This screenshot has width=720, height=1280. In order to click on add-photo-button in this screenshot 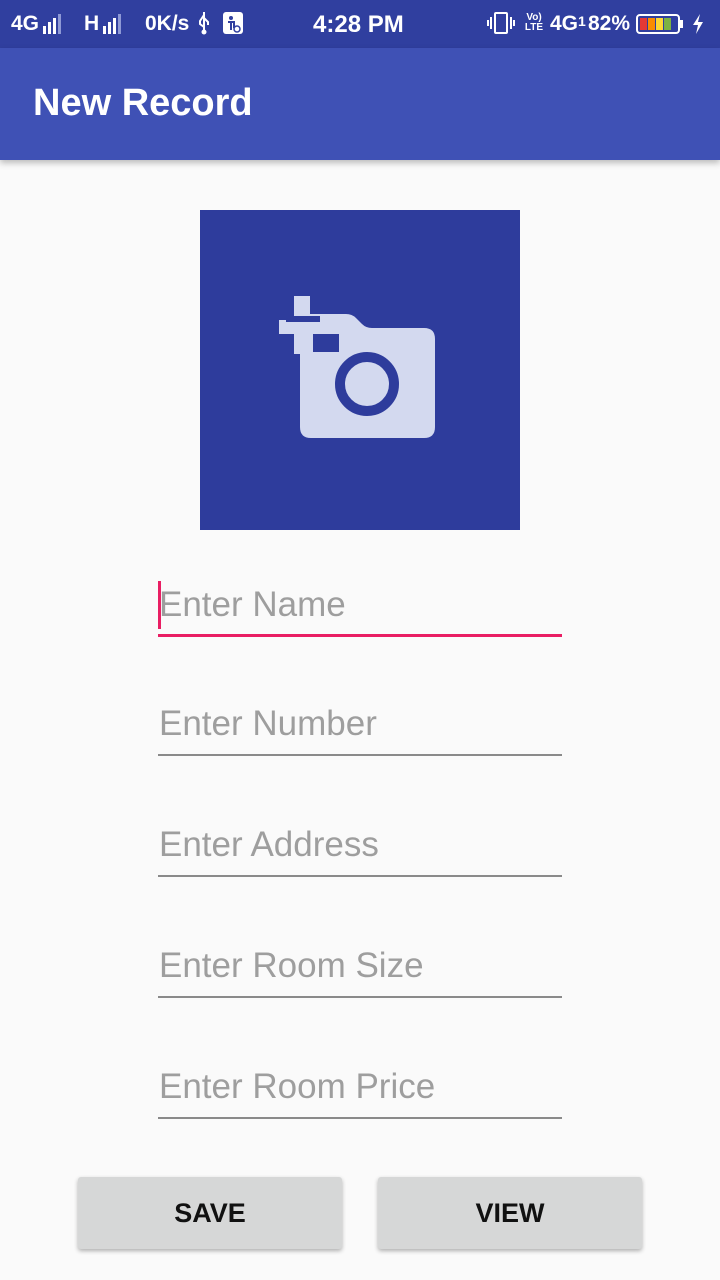, I will do `click(360, 370)`.